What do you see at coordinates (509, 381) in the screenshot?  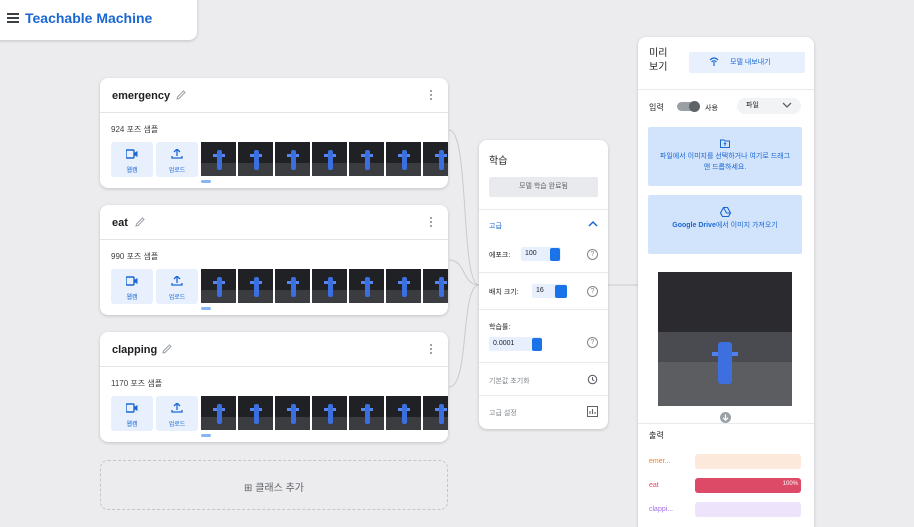 I see `reset-defaults-label: 기본값 초기화` at bounding box center [509, 381].